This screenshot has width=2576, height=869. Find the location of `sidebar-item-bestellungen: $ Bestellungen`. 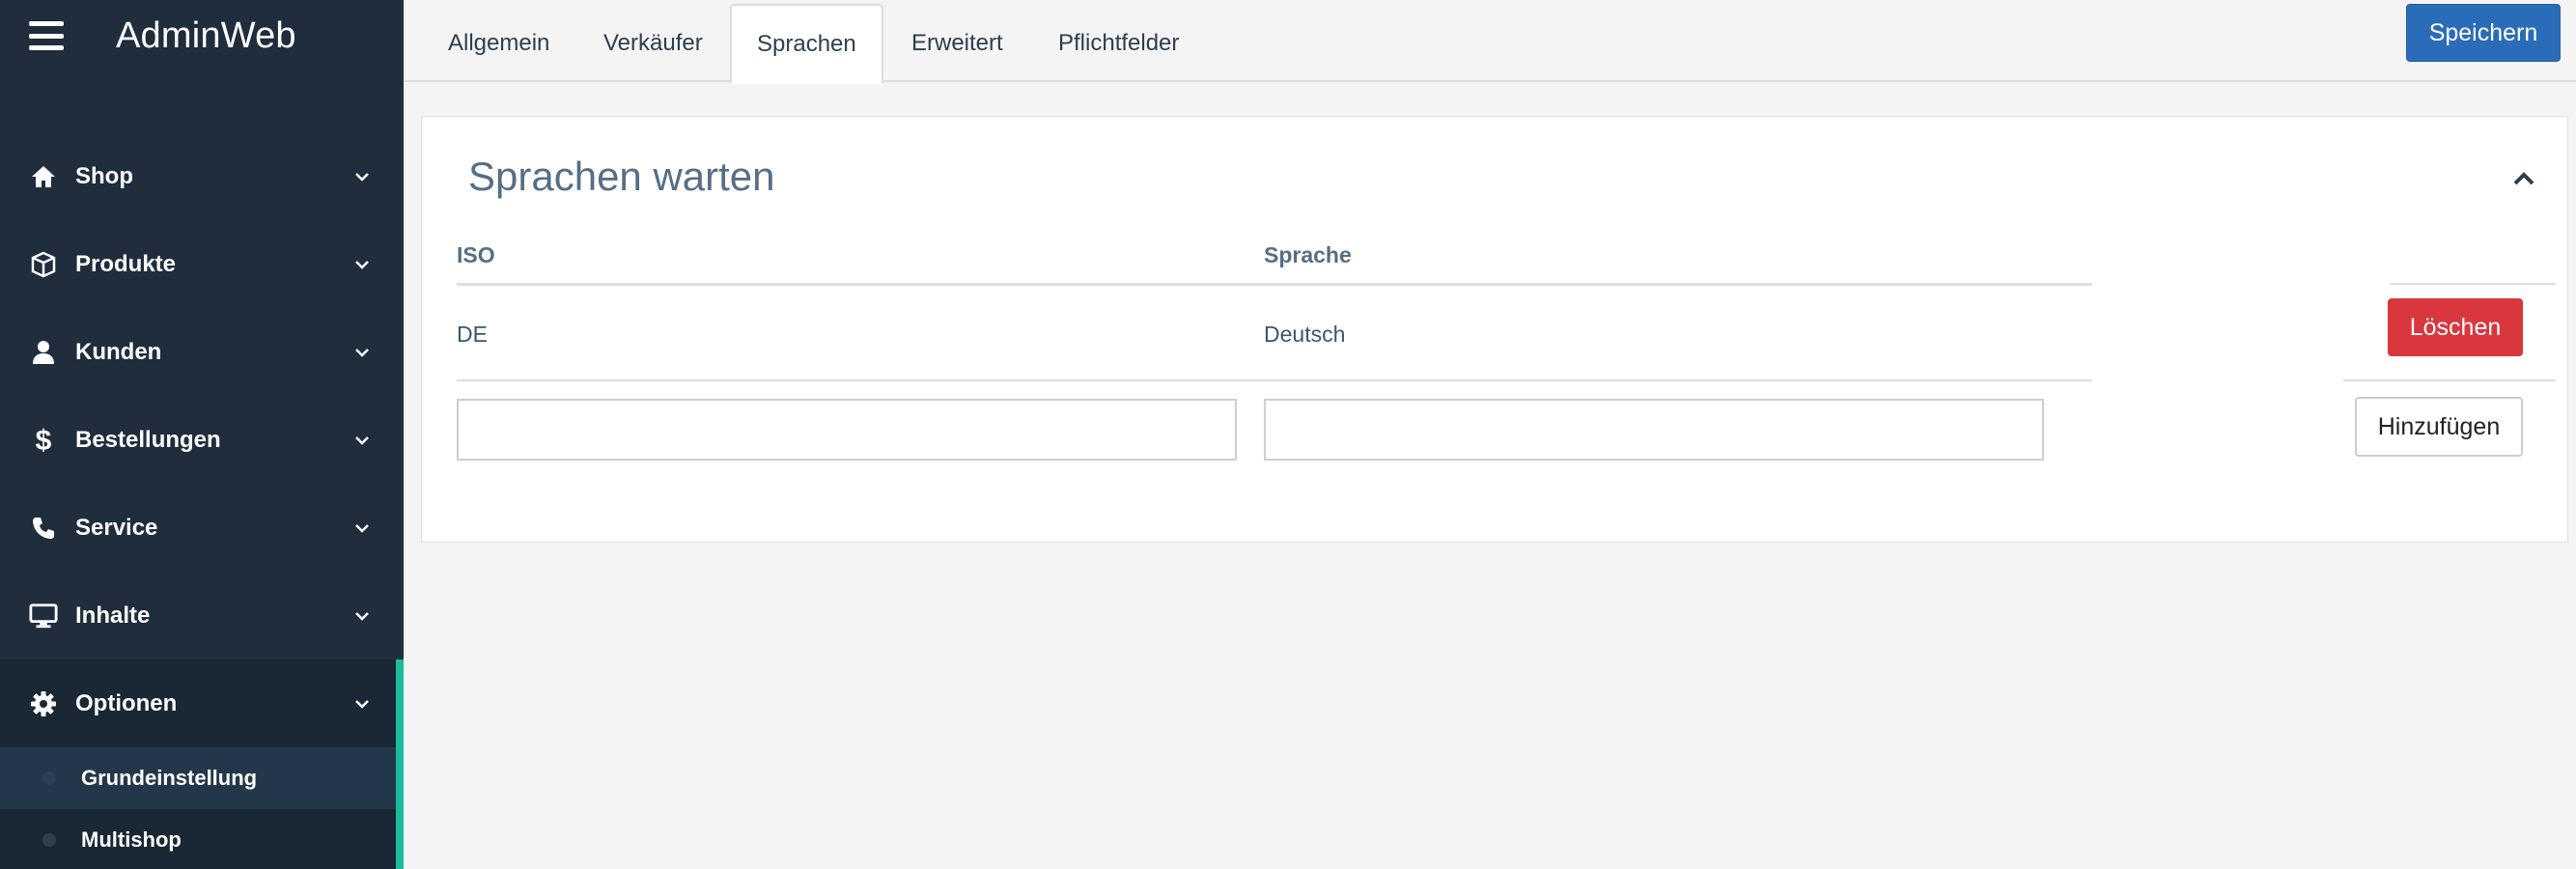

sidebar-item-bestellungen: $ Bestellungen is located at coordinates (202, 440).